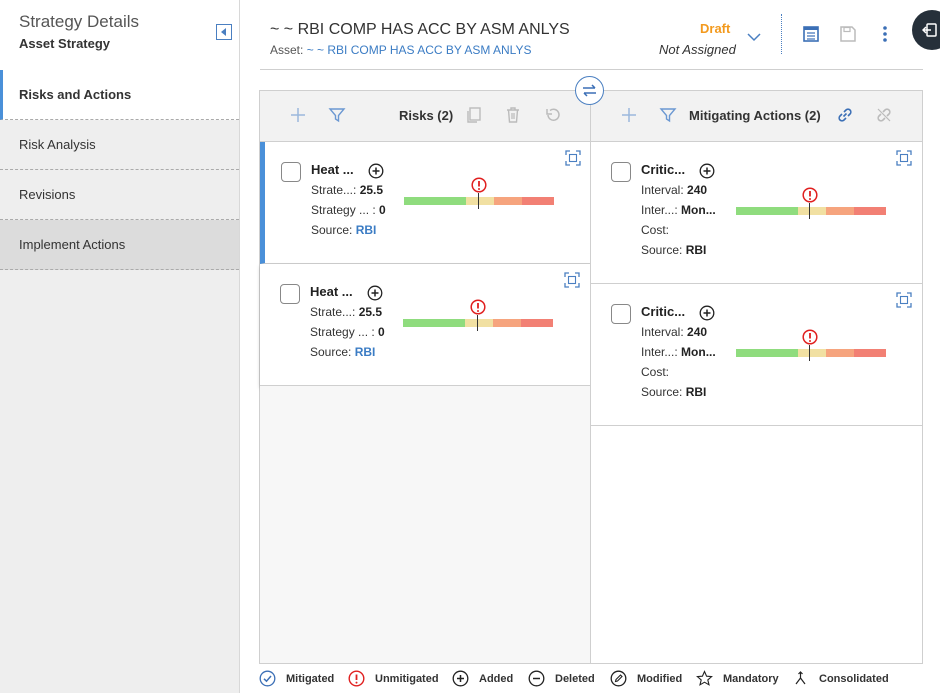 Image resolution: width=940 pixels, height=693 pixels. I want to click on asset-label: Asset:, so click(287, 50).